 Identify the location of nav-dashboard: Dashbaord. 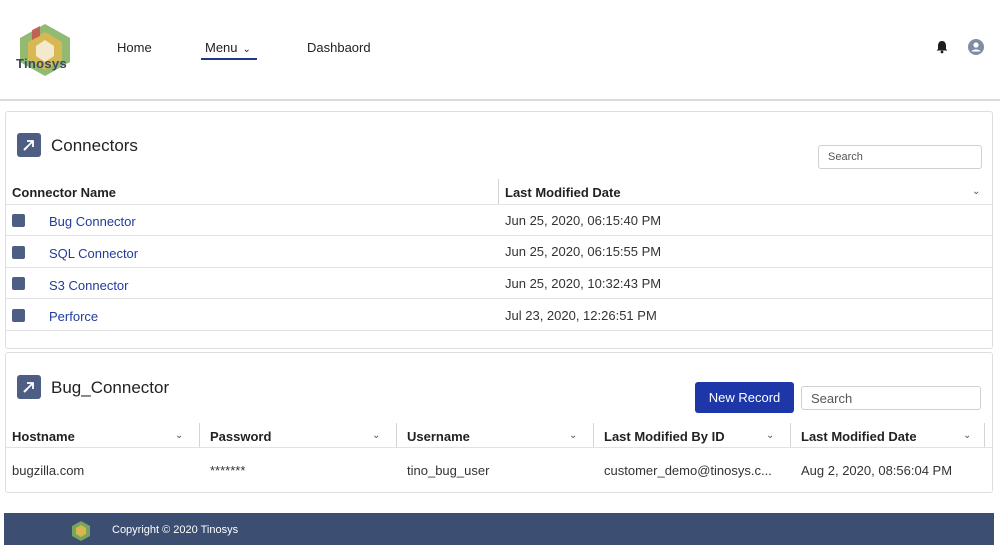
(339, 47).